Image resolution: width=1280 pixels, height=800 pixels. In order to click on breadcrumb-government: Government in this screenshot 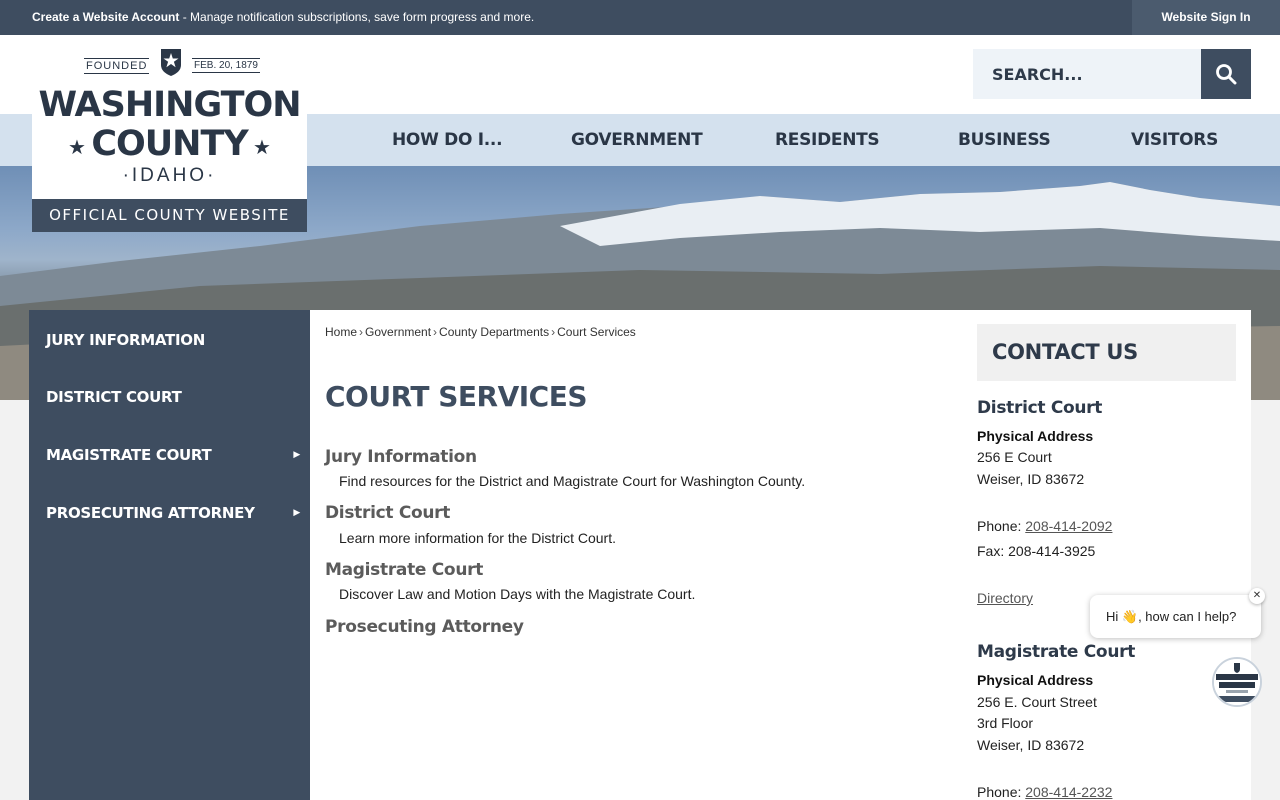, I will do `click(398, 332)`.